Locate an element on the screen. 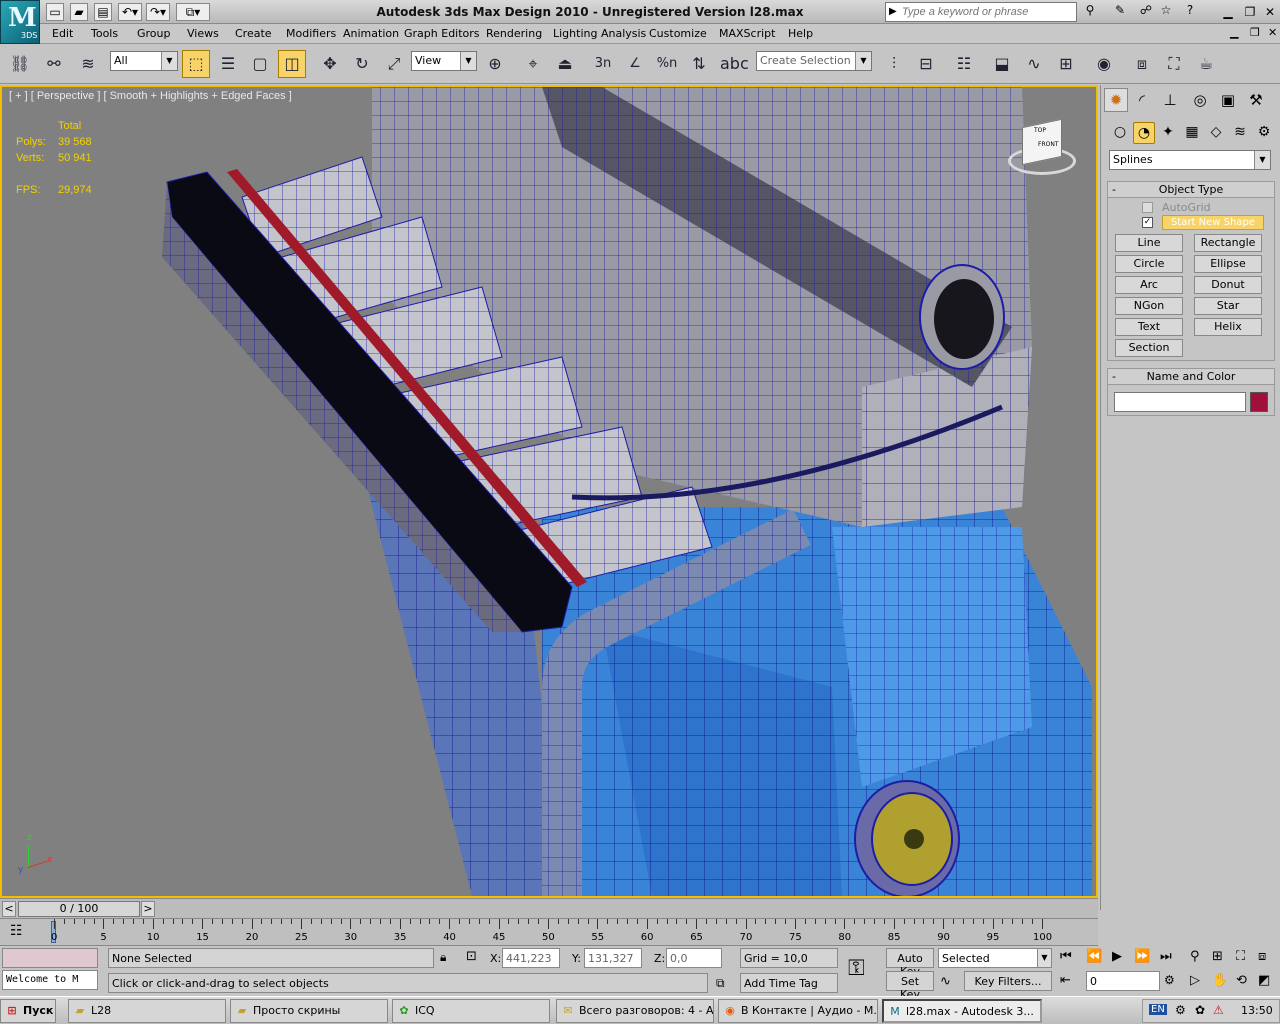  create-tab-icon: ✹ is located at coordinates (1116, 100).